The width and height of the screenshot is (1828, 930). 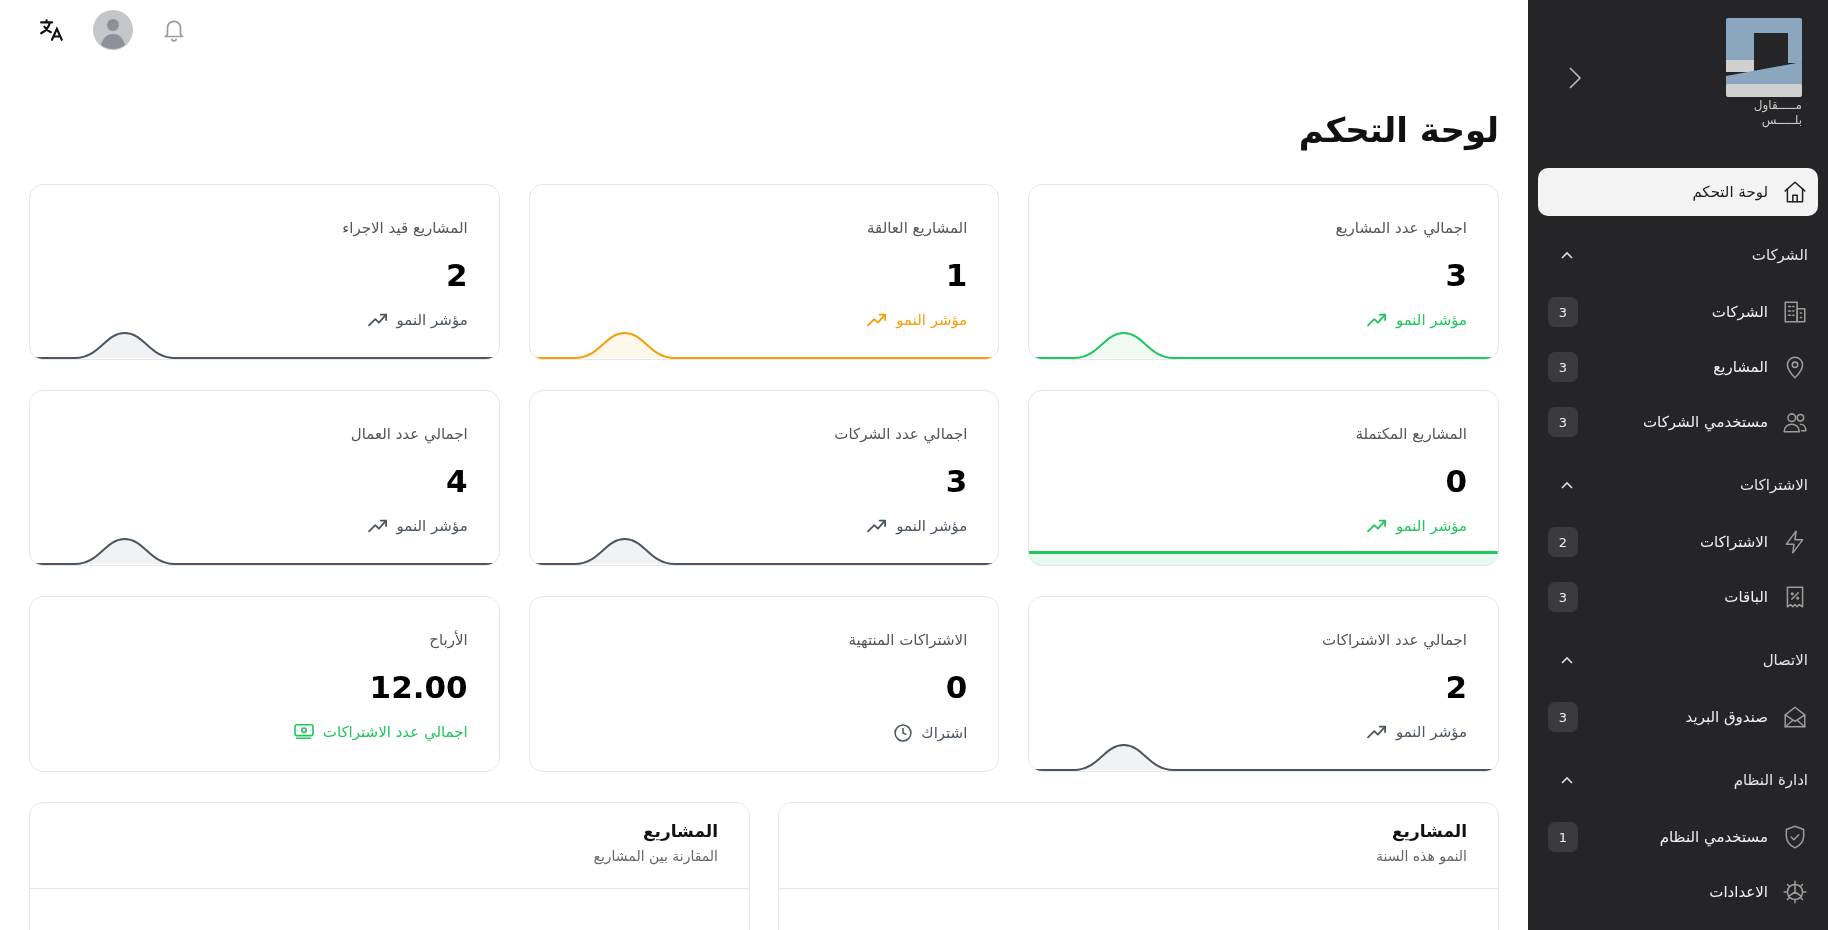 What do you see at coordinates (405, 229) in the screenshot?
I see `card-title: المشاريع قيد الاجراء` at bounding box center [405, 229].